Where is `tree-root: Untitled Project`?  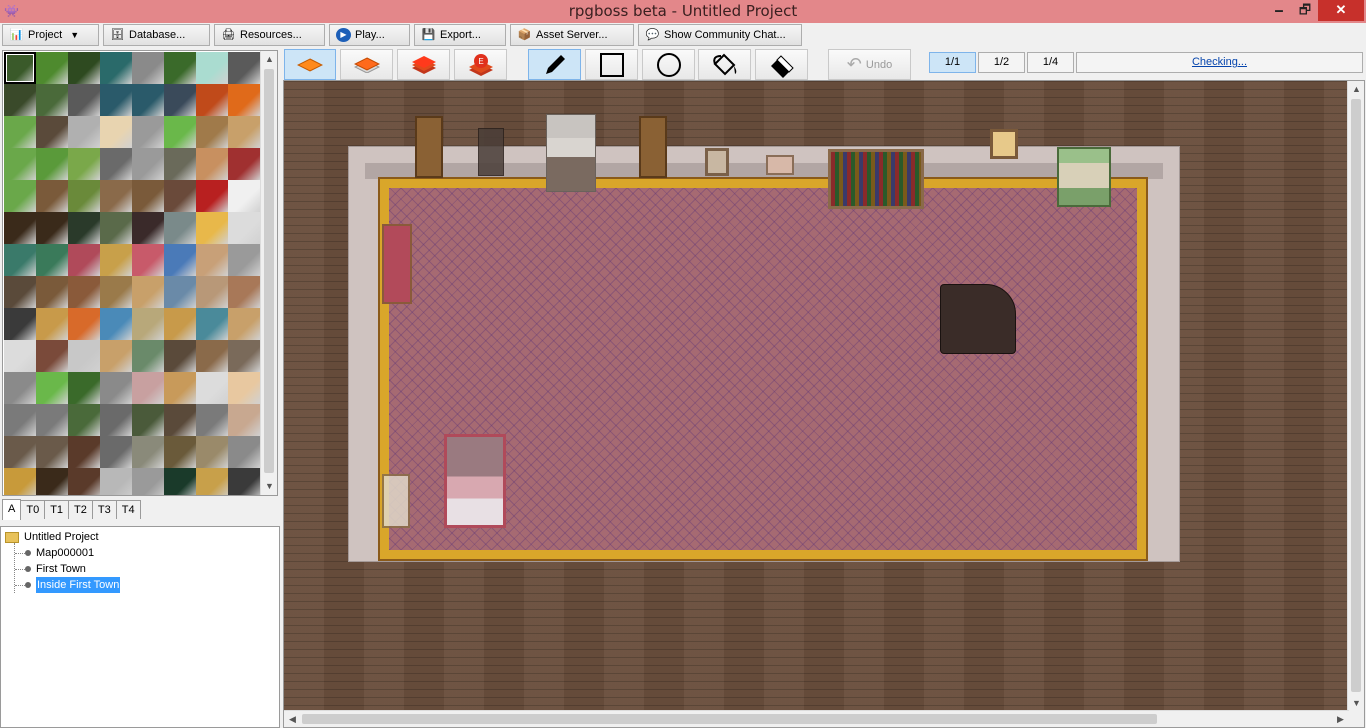
tree-root: Untitled Project is located at coordinates (52, 537).